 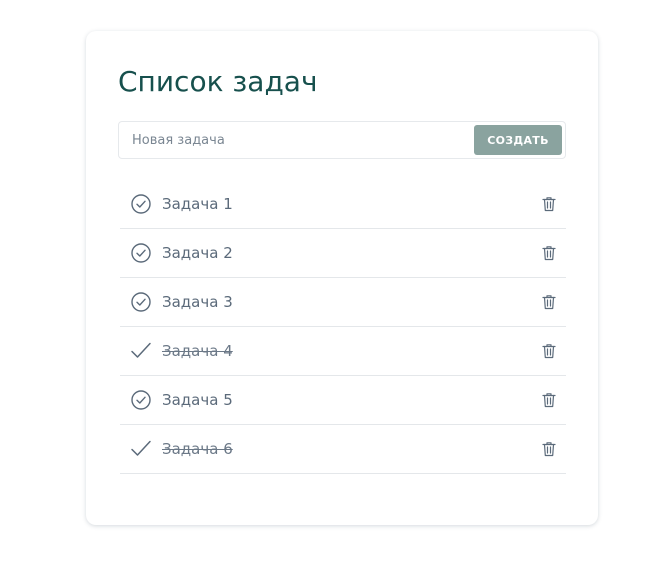 What do you see at coordinates (197, 204) in the screenshot?
I see `task-label: Задача 1` at bounding box center [197, 204].